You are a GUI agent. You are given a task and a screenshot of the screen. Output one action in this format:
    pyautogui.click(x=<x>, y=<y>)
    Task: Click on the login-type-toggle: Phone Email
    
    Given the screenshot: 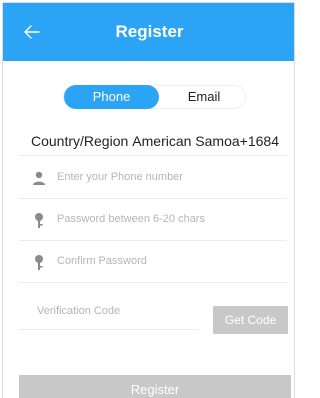 What is the action you would take?
    pyautogui.click(x=154, y=97)
    